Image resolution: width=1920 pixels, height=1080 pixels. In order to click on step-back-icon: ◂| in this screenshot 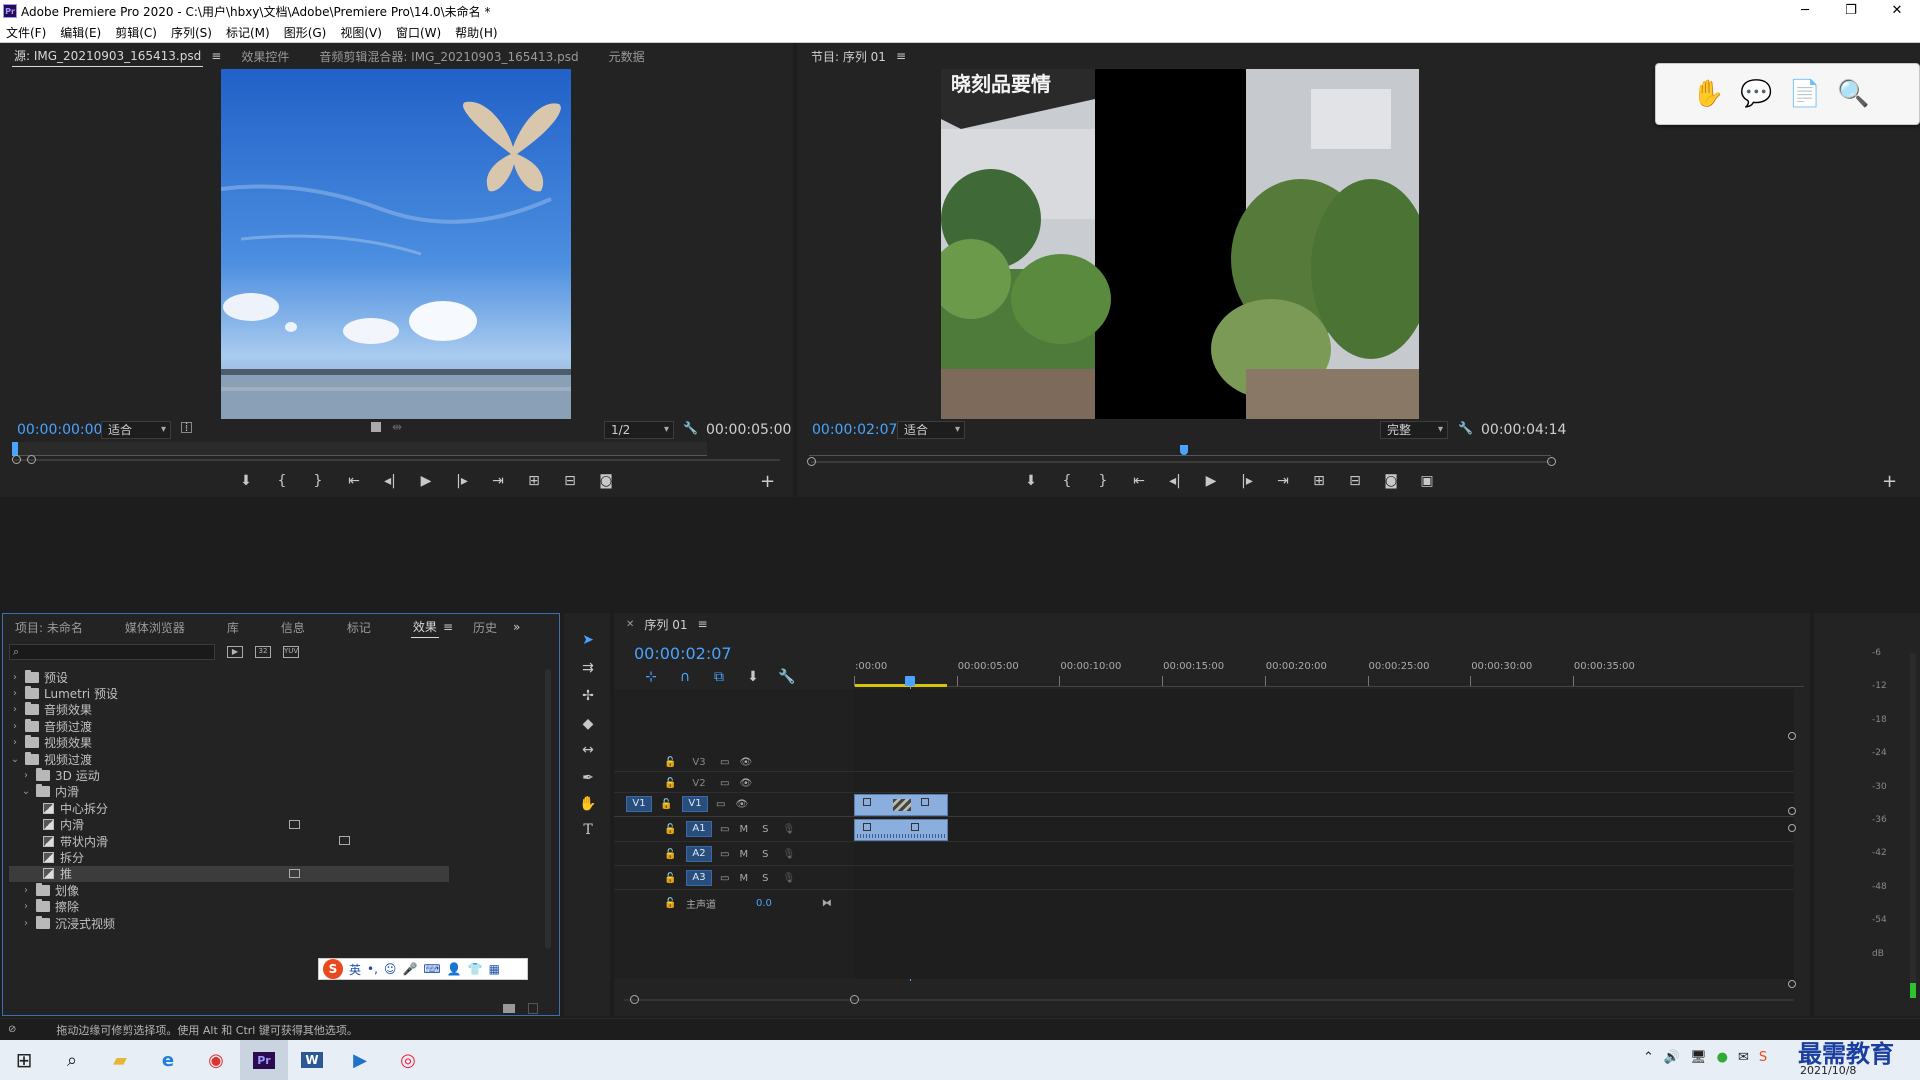, I will do `click(390, 481)`.